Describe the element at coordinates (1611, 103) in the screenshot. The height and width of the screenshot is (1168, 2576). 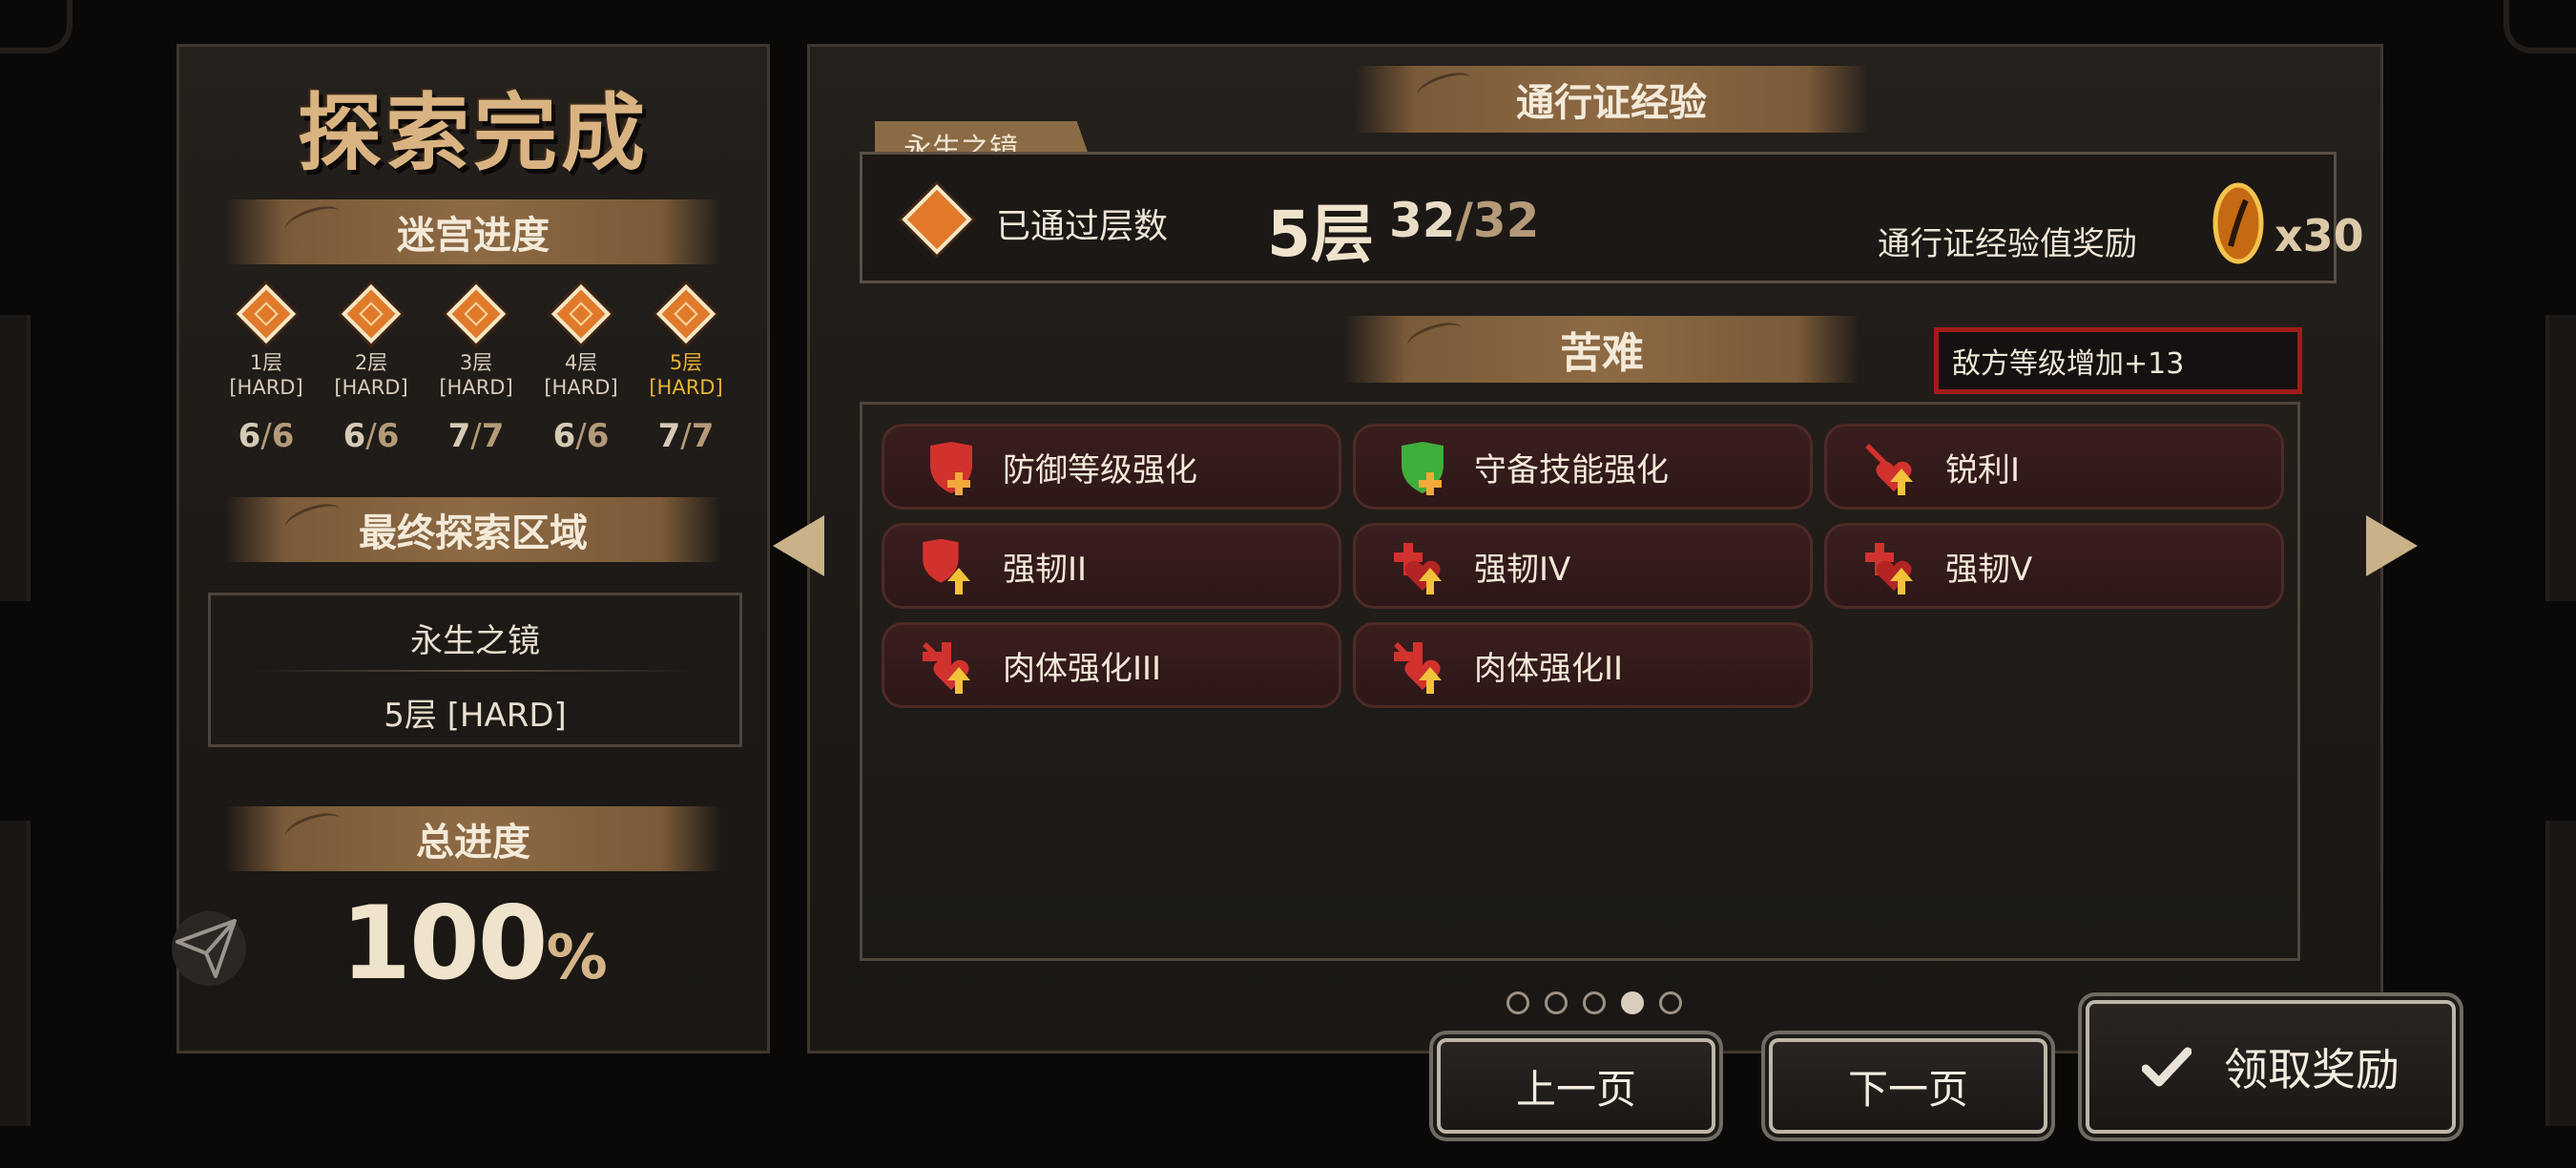
I see `pass-exp-label: 通行证经验` at that location.